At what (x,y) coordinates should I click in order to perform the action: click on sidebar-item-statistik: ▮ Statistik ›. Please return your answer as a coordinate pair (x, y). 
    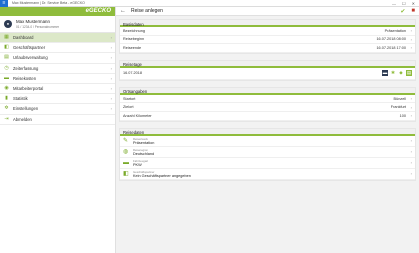
    Looking at the image, I should click on (57, 99).